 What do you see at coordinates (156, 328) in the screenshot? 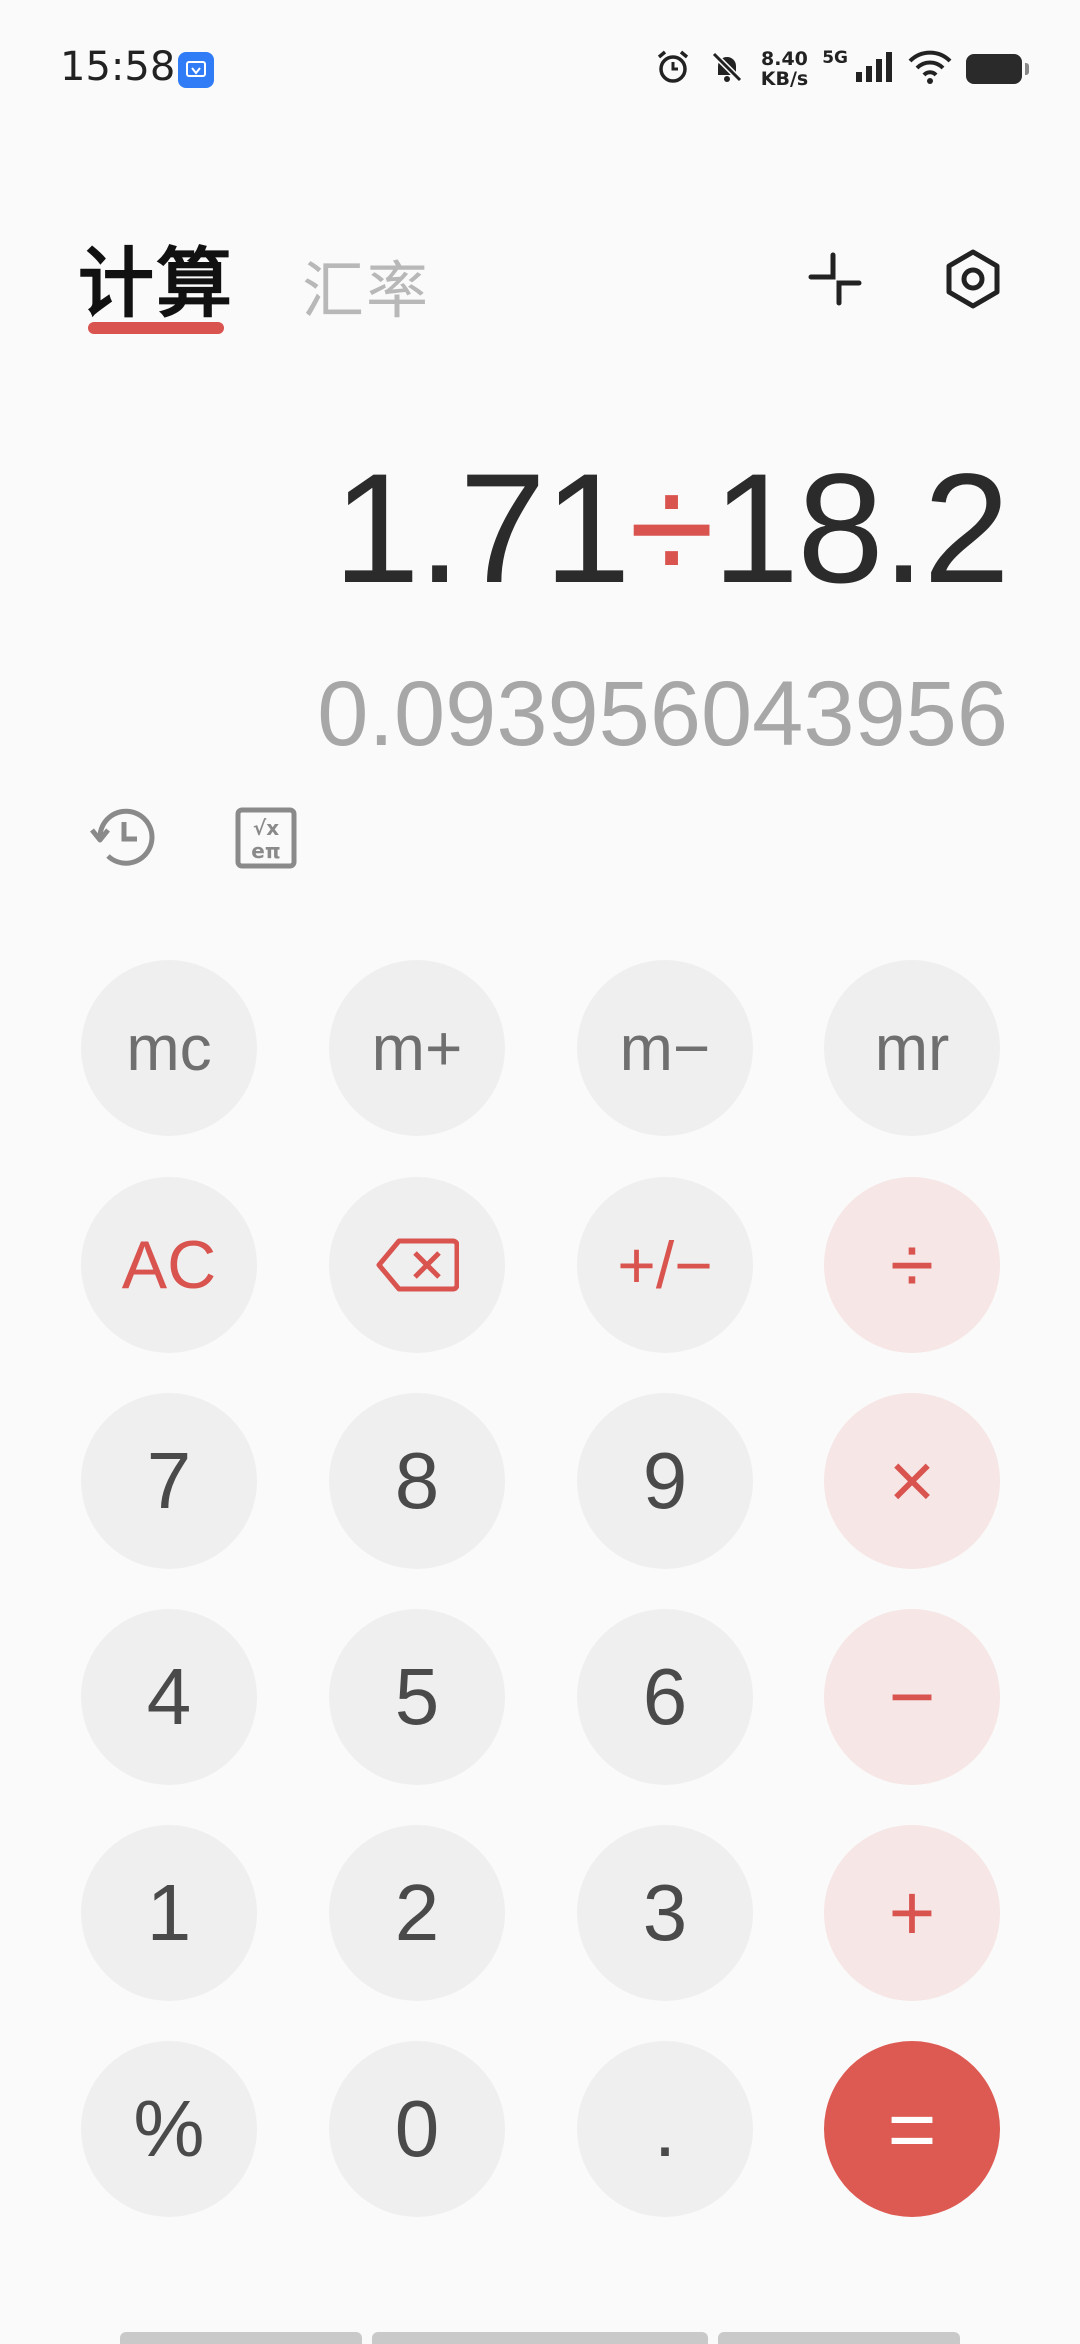
I see `tab-active-indicator` at bounding box center [156, 328].